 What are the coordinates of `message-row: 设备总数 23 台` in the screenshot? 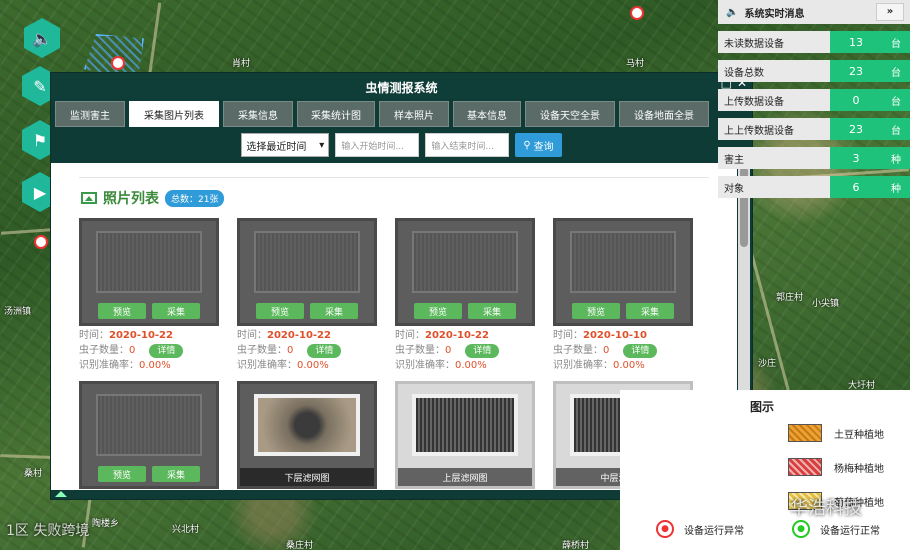 It's located at (814, 71).